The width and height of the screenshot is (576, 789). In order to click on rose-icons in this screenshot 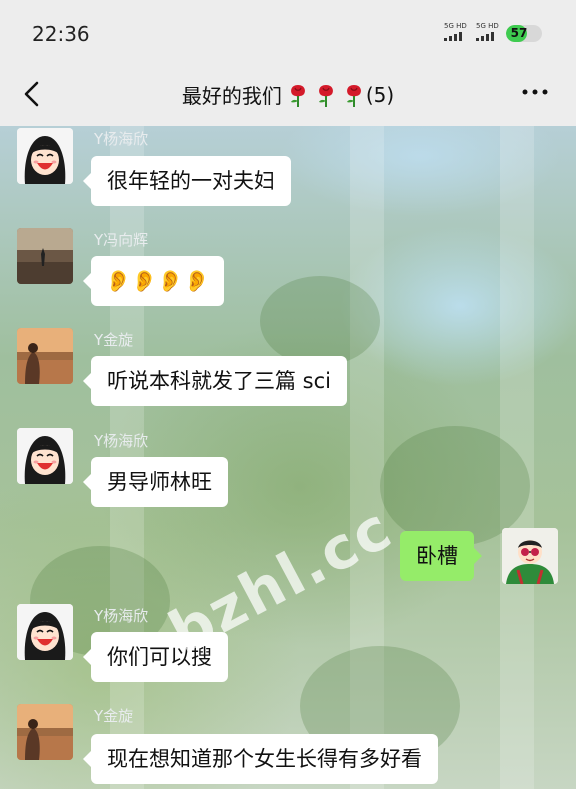, I will do `click(326, 95)`.